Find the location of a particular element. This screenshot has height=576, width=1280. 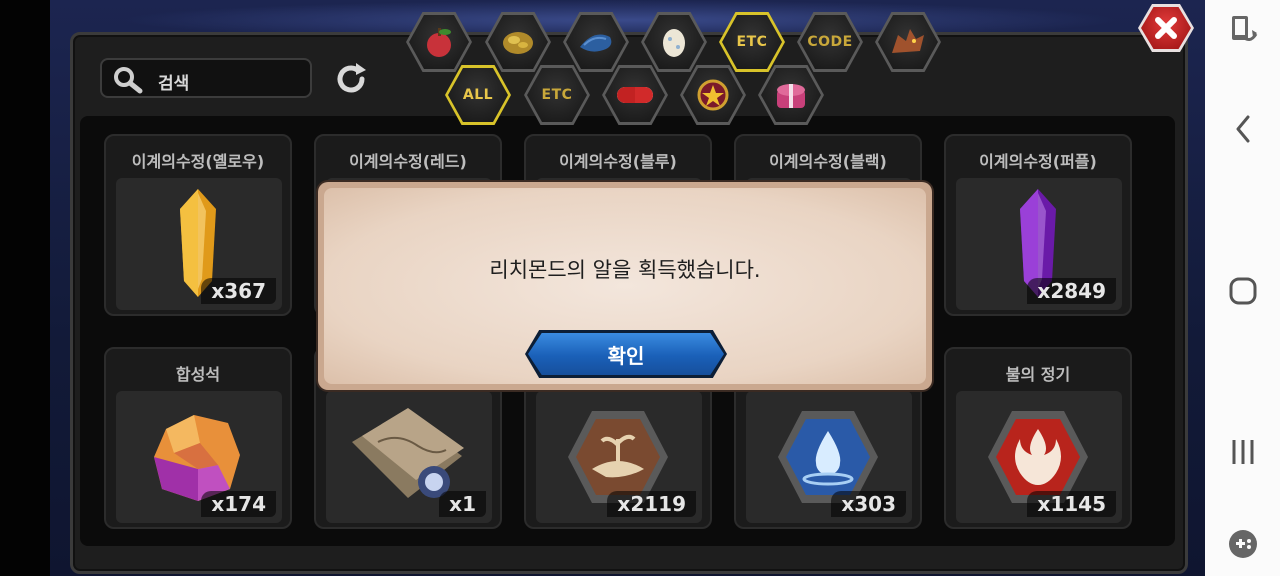

confirm-label: 확인 is located at coordinates (626, 354).